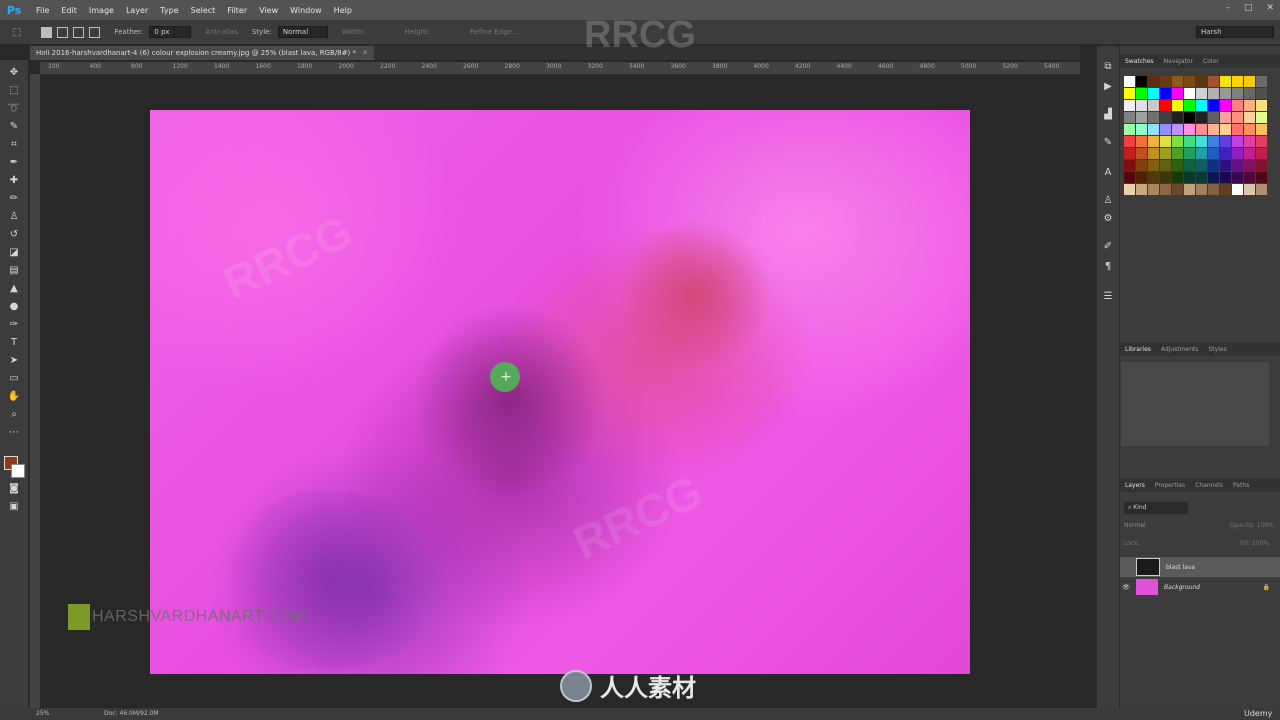  I want to click on minimize-button: –, so click(1227, 8).